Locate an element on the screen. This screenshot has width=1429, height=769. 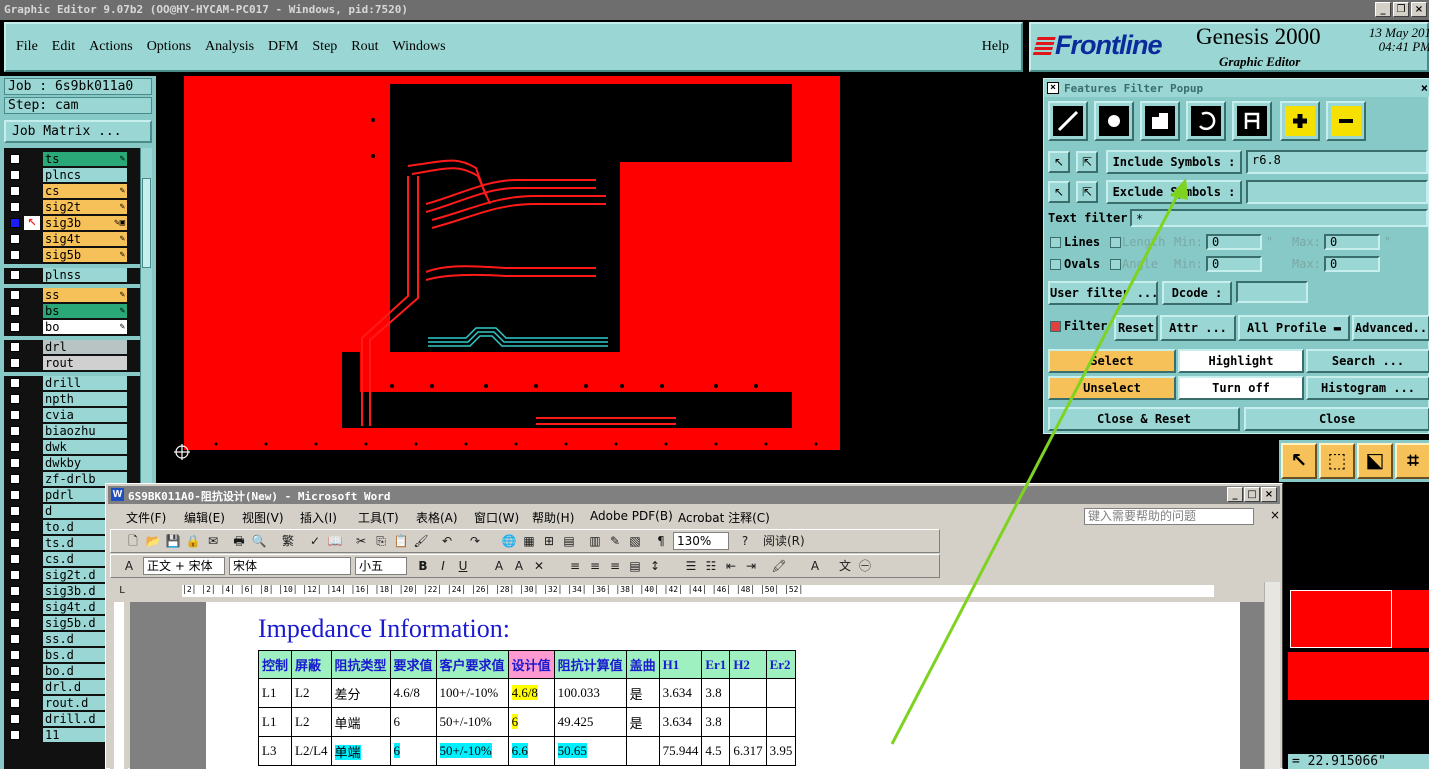
table-header-cell: Er2 is located at coordinates (781, 664).